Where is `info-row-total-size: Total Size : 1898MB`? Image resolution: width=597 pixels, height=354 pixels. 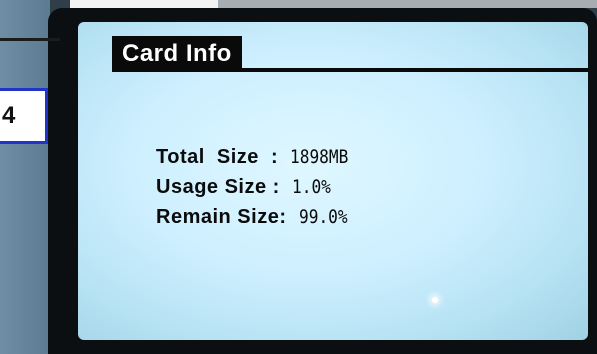 info-row-total-size: Total Size : 1898MB is located at coordinates (346, 161).